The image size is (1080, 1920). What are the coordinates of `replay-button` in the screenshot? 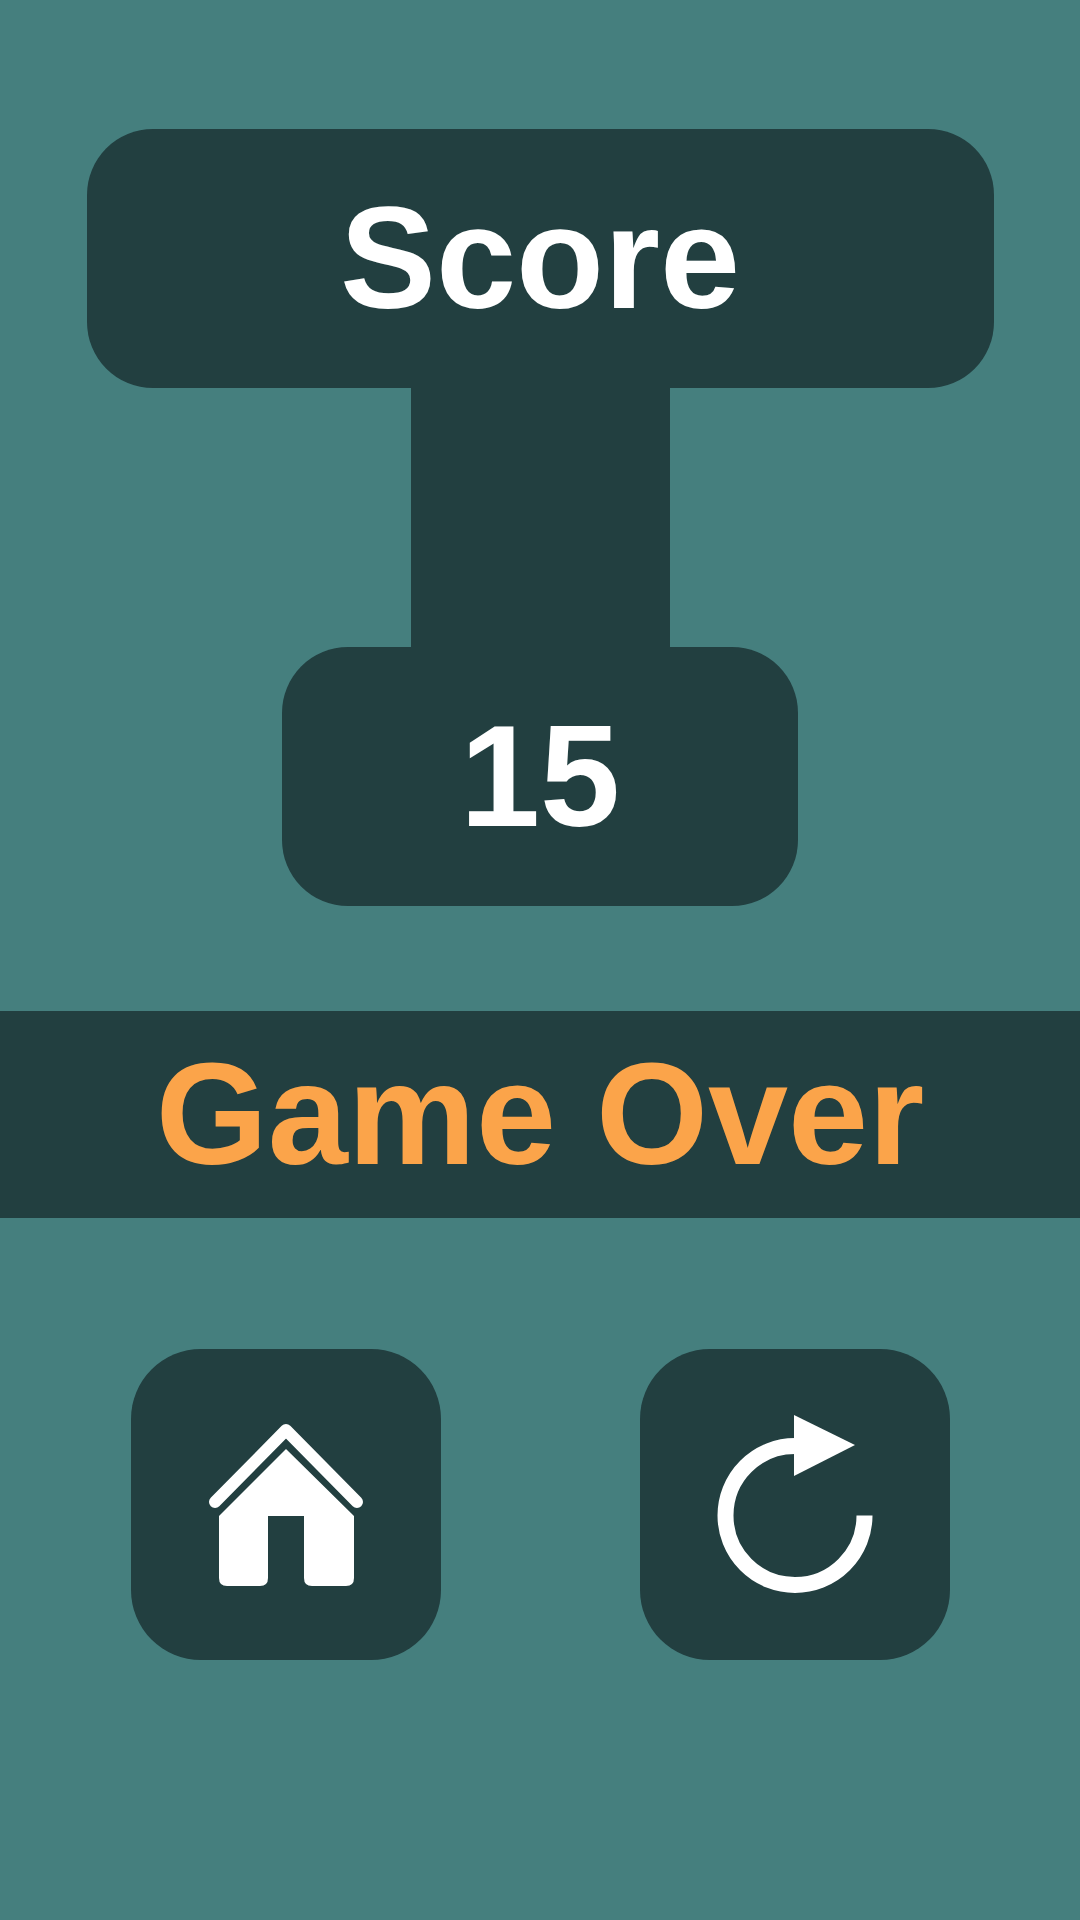 It's located at (794, 1504).